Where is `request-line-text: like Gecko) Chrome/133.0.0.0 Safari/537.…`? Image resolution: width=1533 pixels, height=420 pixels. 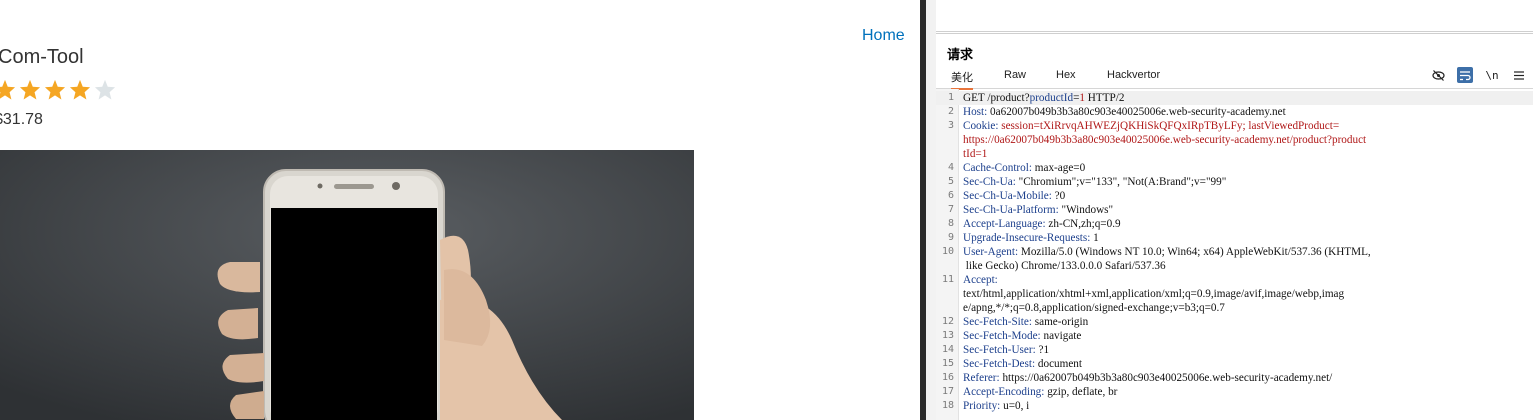 request-line-text: like Gecko) Chrome/133.0.0.0 Safari/537.… is located at coordinates (1064, 266).